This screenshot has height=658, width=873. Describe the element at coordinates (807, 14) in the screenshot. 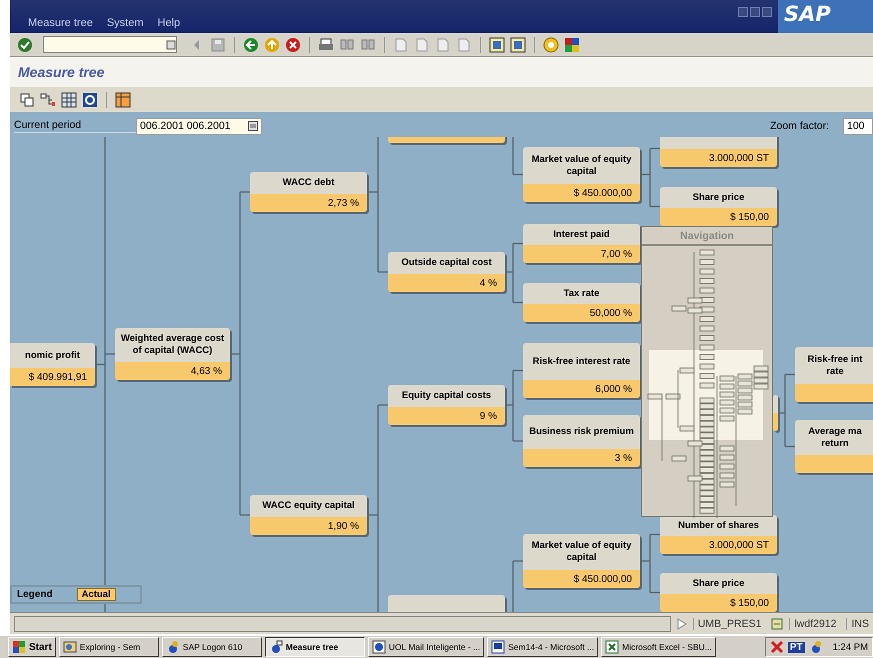

I see `sap-logo: SAP` at that location.